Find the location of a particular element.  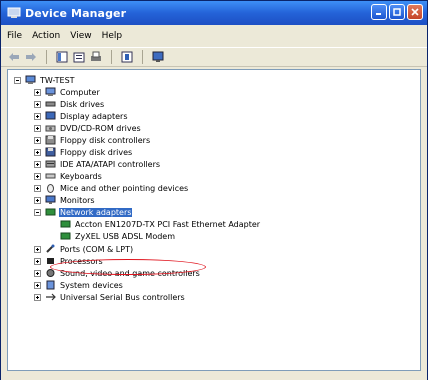

tree-child-item: ZyXEL USB ADSL Modem is located at coordinates (118, 236).